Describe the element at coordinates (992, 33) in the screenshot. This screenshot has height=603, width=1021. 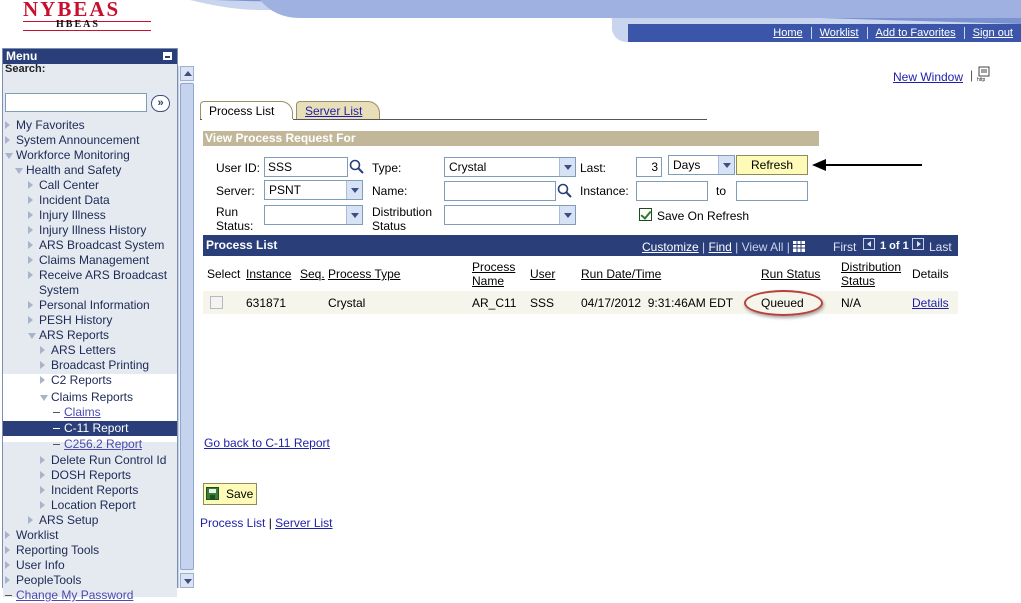
I see `nav-sign-out-link: Sign out` at that location.